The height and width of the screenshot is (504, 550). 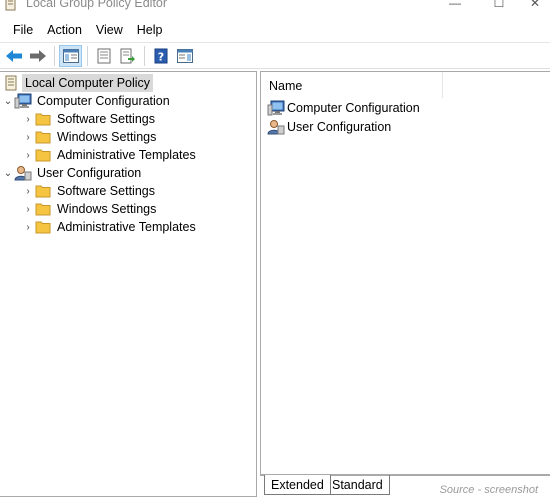 I want to click on tab-standard: Standard, so click(x=358, y=485).